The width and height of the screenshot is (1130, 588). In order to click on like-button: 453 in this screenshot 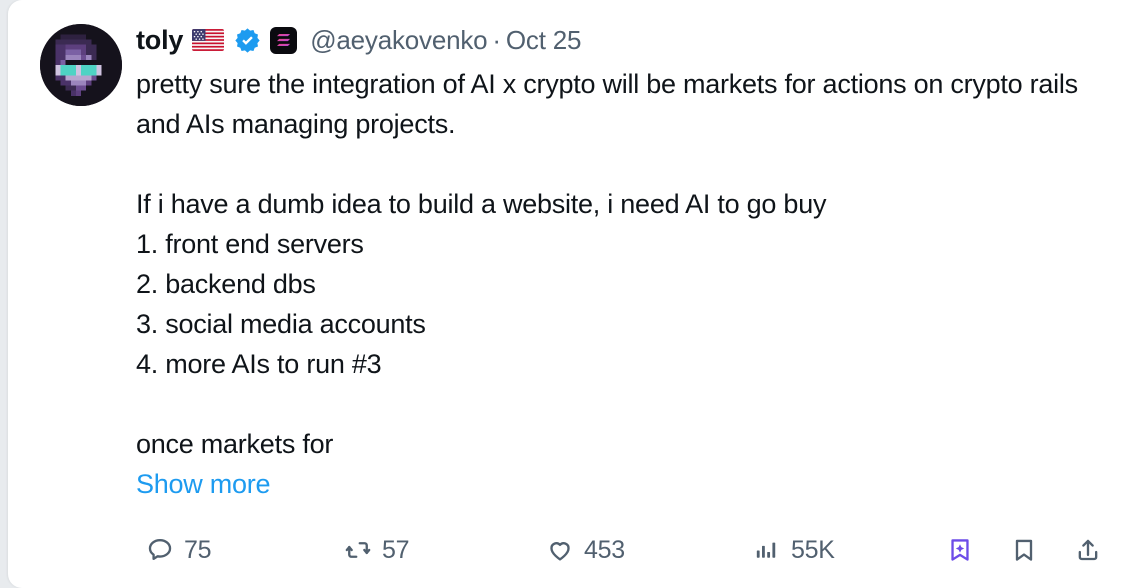, I will do `click(585, 550)`.